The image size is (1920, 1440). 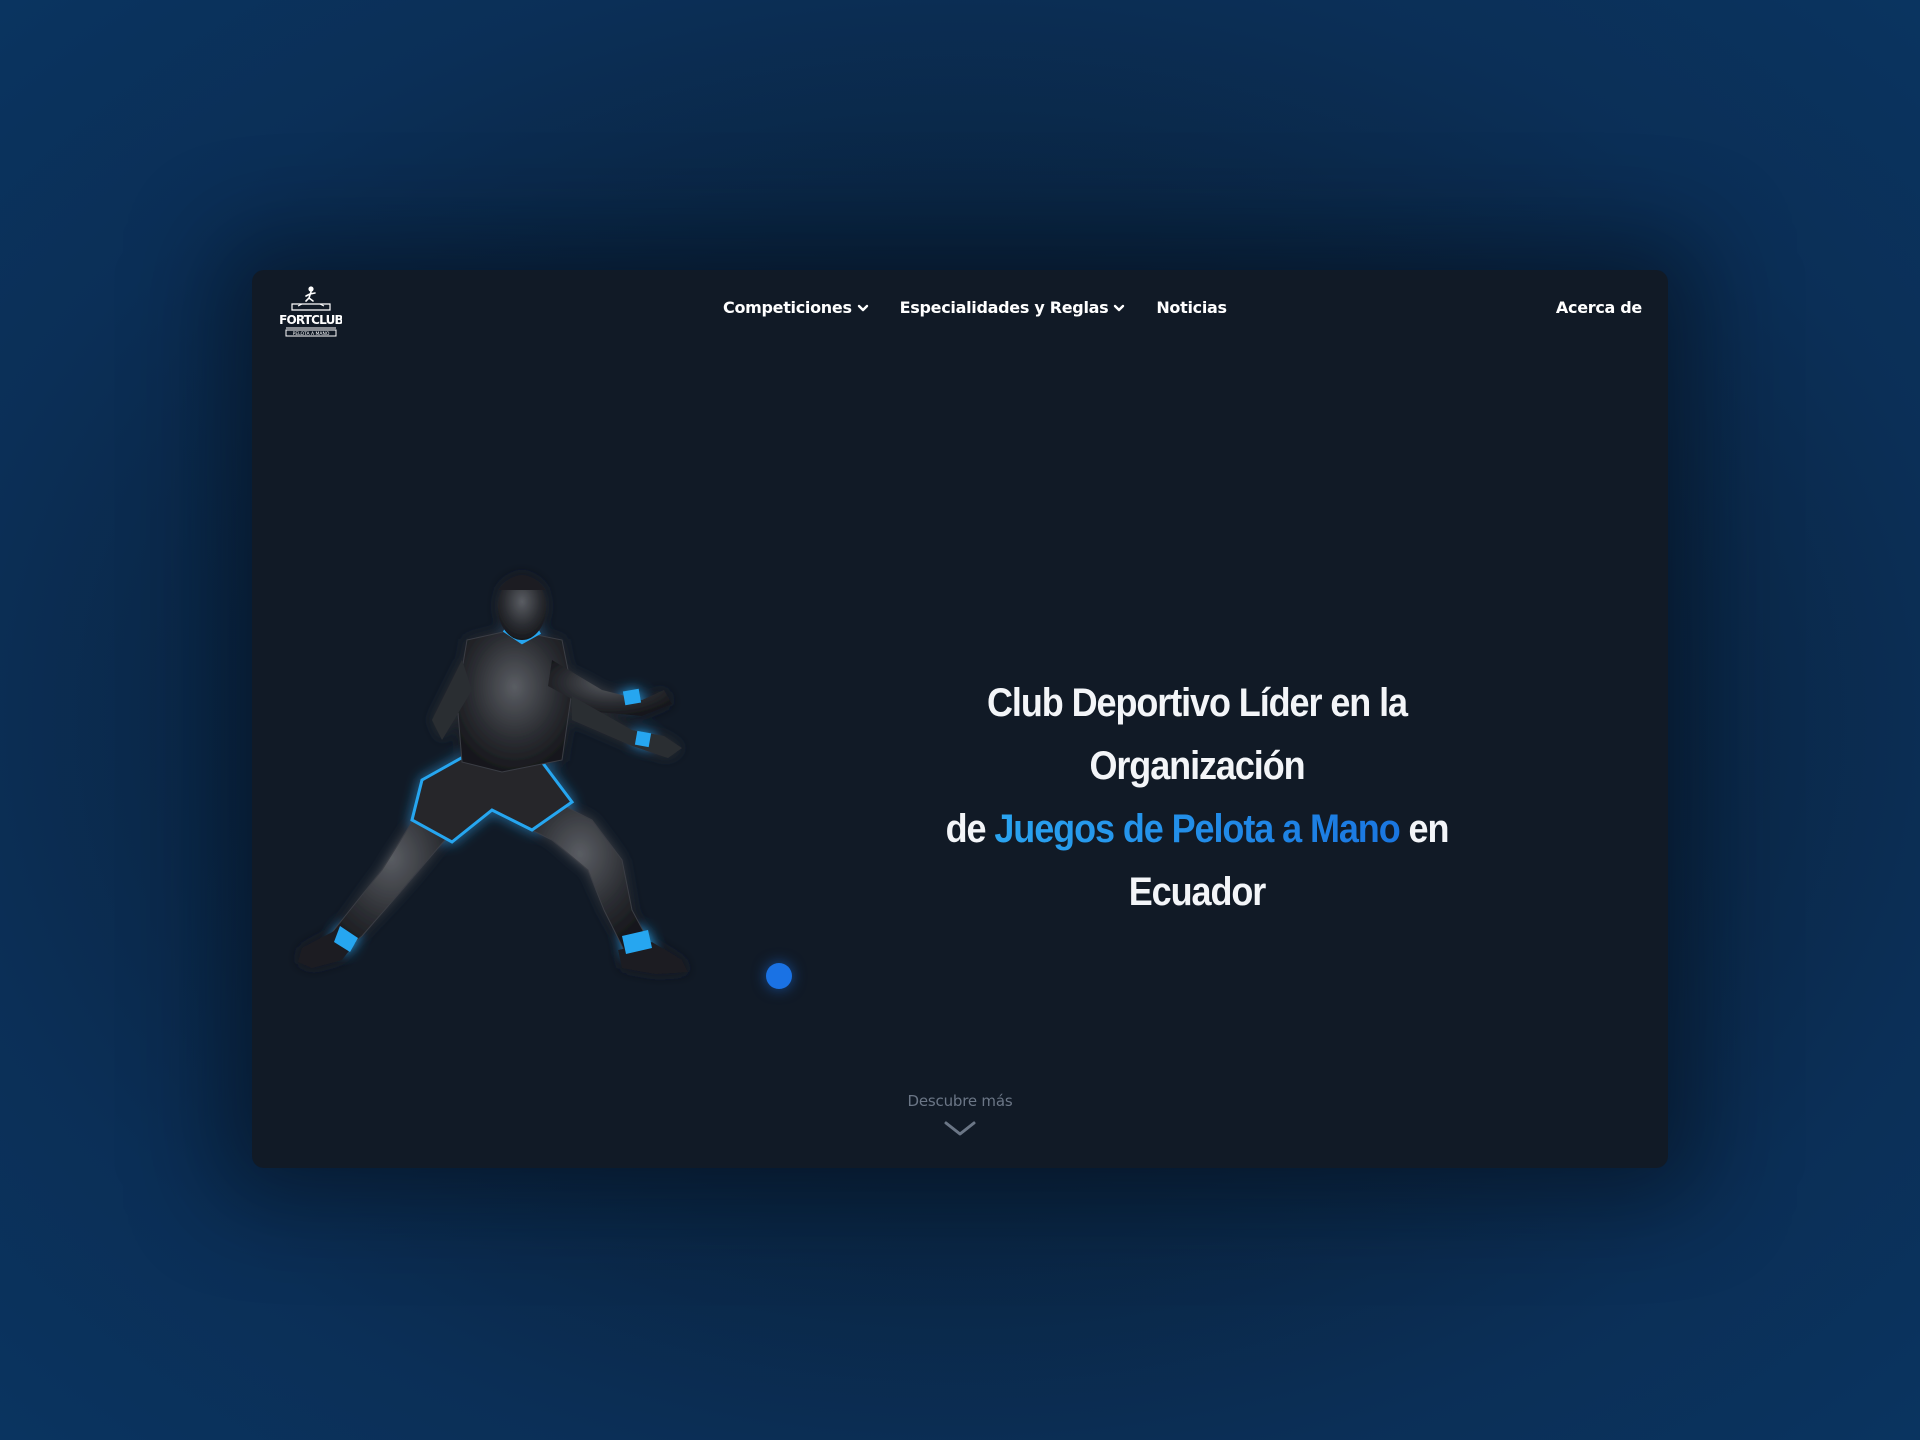 I want to click on headline-highlight: Juegos de Pelota a Mano, so click(x=1197, y=829).